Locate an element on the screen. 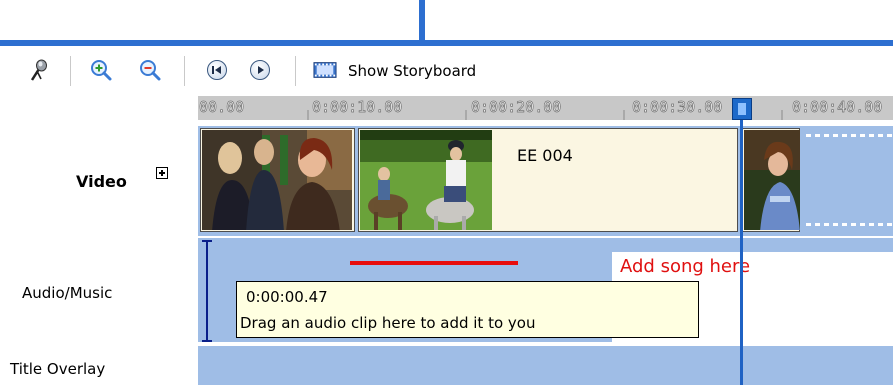 Image resolution: width=893 pixels, height=385 pixels. ruler-tick-label: 0:00:30.00 is located at coordinates (677, 107).